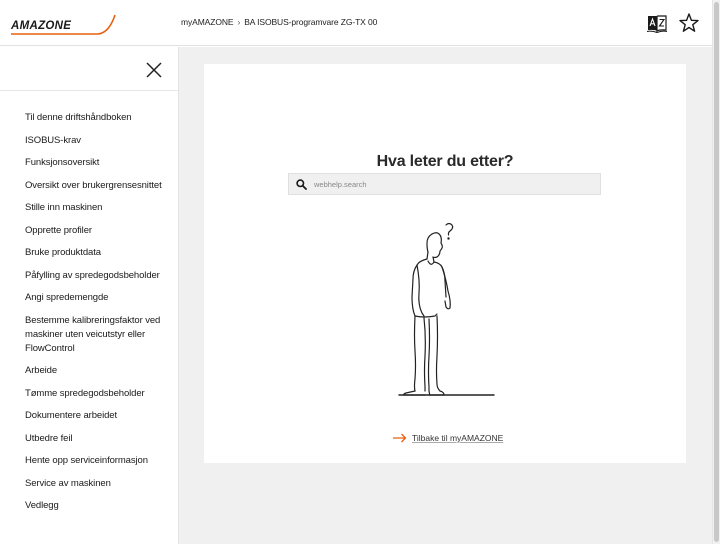 This screenshot has width=720, height=544. Describe the element at coordinates (89, 208) in the screenshot. I see `sidebar-item-stille-inn-maskinen: Stille inn maskinen` at that location.